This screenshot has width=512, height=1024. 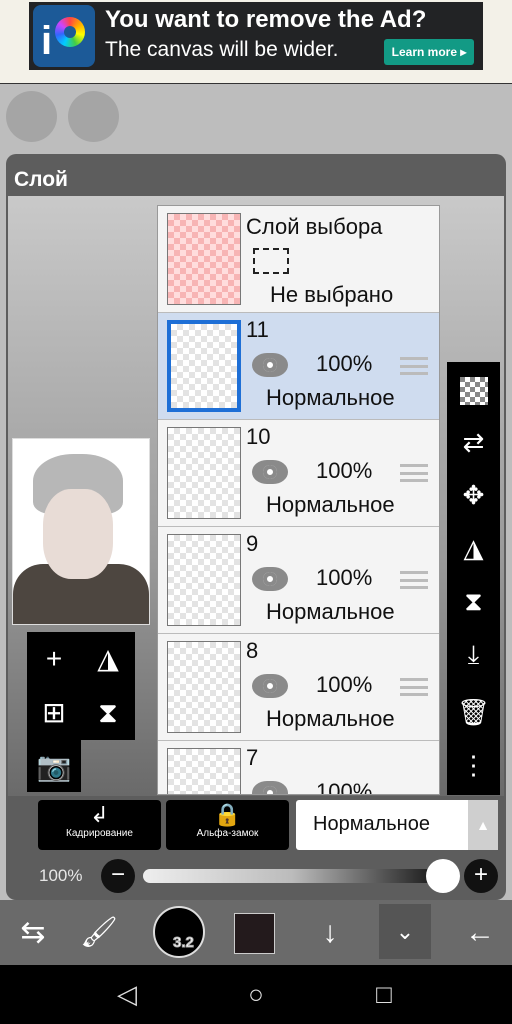 What do you see at coordinates (252, 757) in the screenshot?
I see `layer-number: 7` at bounding box center [252, 757].